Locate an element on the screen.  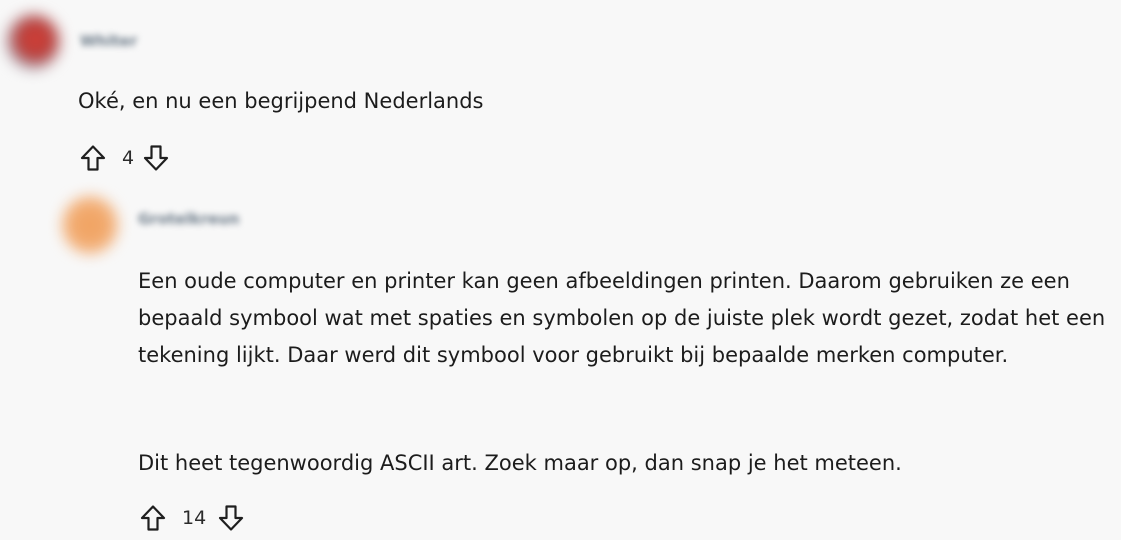
vote-score: 14 is located at coordinates (194, 518).